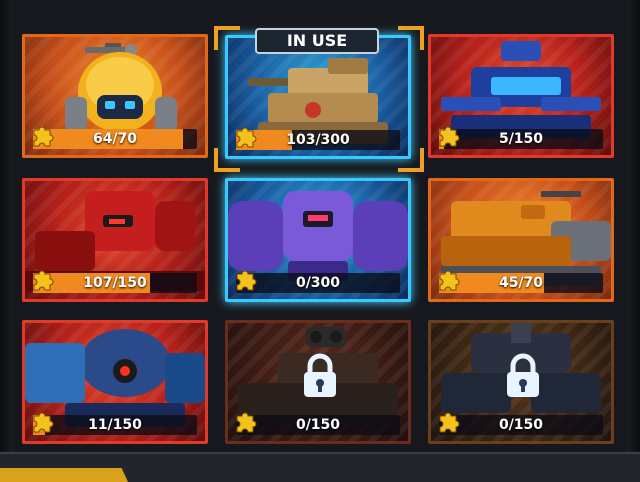  I want to click on mech-card-locked-2: 0/150, so click(521, 382).